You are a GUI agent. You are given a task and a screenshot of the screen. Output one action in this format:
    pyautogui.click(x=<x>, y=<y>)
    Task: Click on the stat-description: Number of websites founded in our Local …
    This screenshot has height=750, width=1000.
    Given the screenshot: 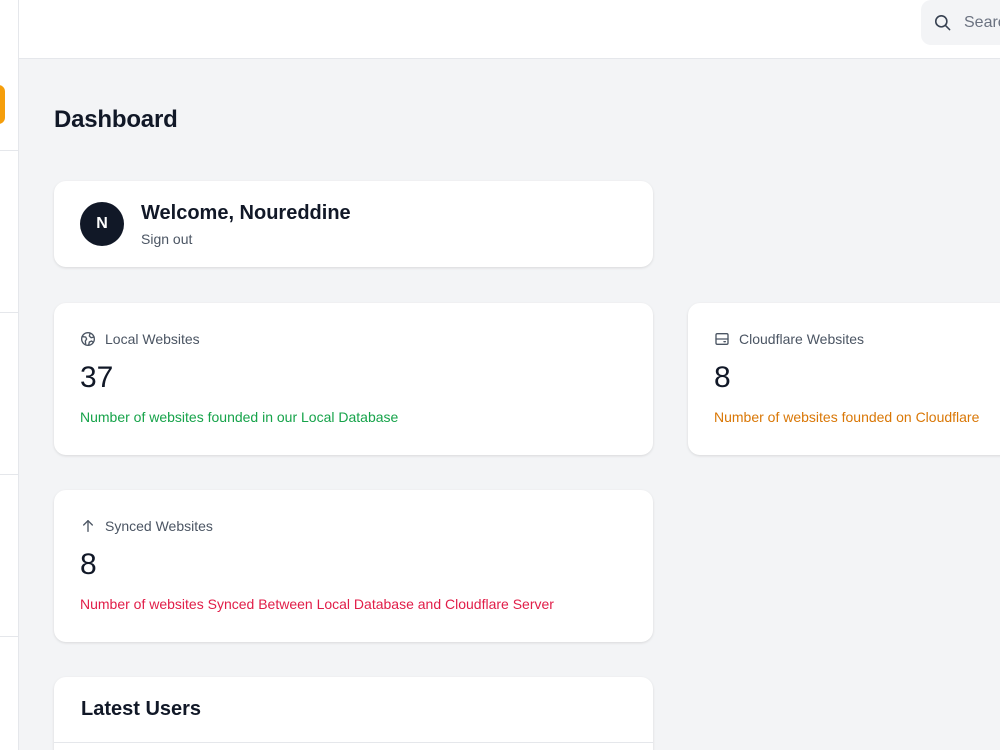 What is the action you would take?
    pyautogui.click(x=239, y=417)
    